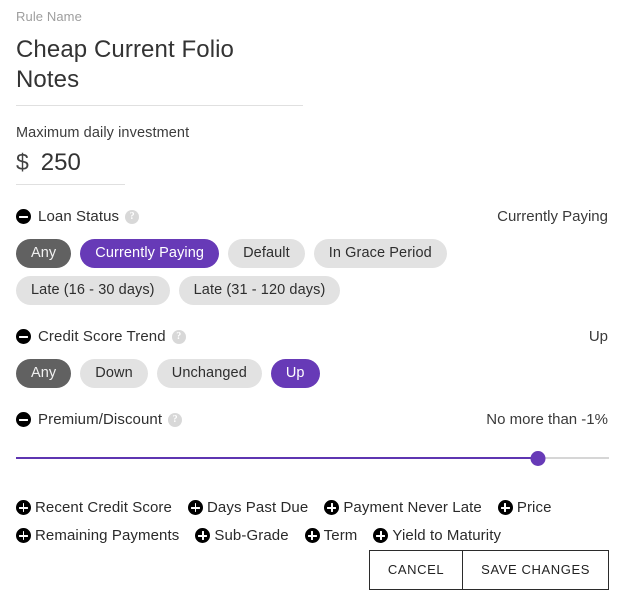  What do you see at coordinates (60, 162) in the screenshot?
I see `max-investment-value: 250` at bounding box center [60, 162].